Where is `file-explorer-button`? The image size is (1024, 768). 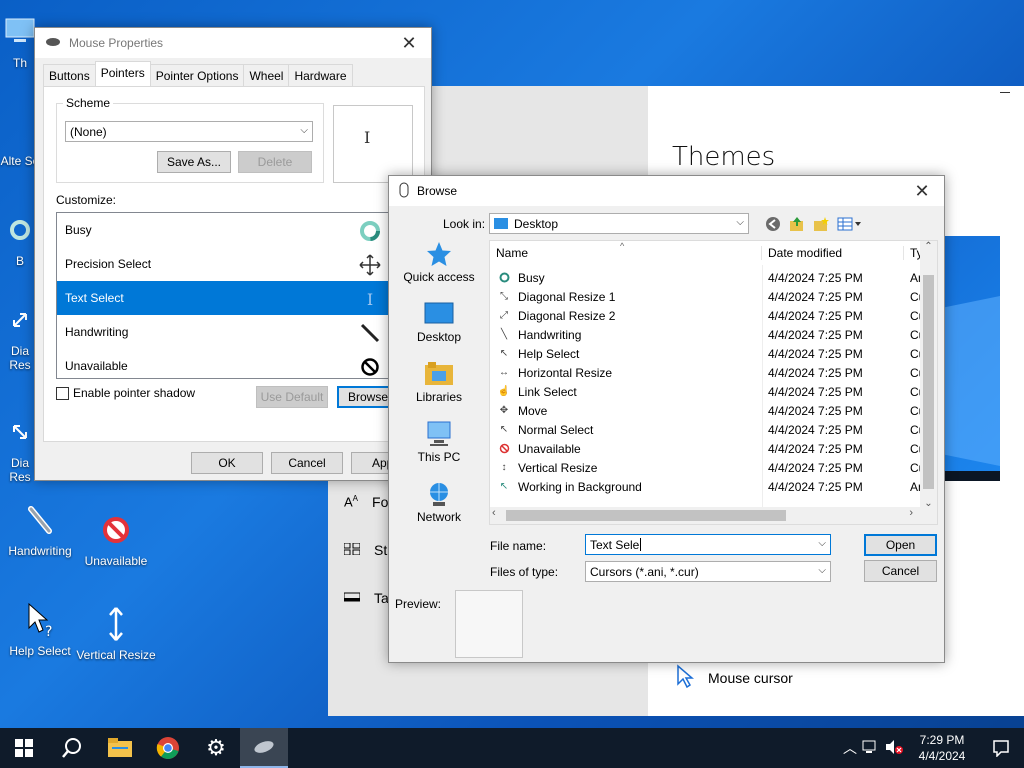
file-explorer-button is located at coordinates (120, 748).